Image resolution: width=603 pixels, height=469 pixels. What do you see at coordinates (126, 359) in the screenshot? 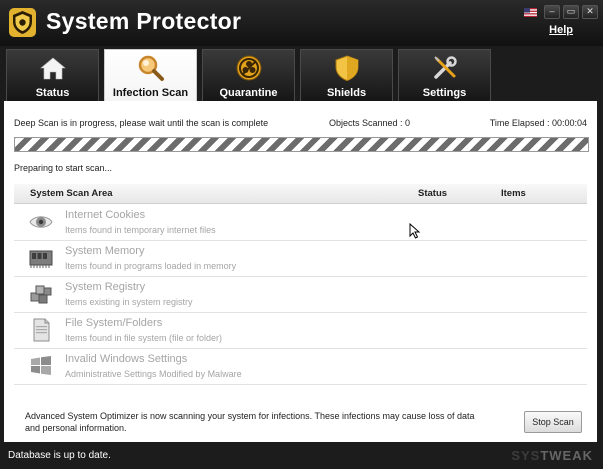
I see `row-title: Invalid Windows Settings` at bounding box center [126, 359].